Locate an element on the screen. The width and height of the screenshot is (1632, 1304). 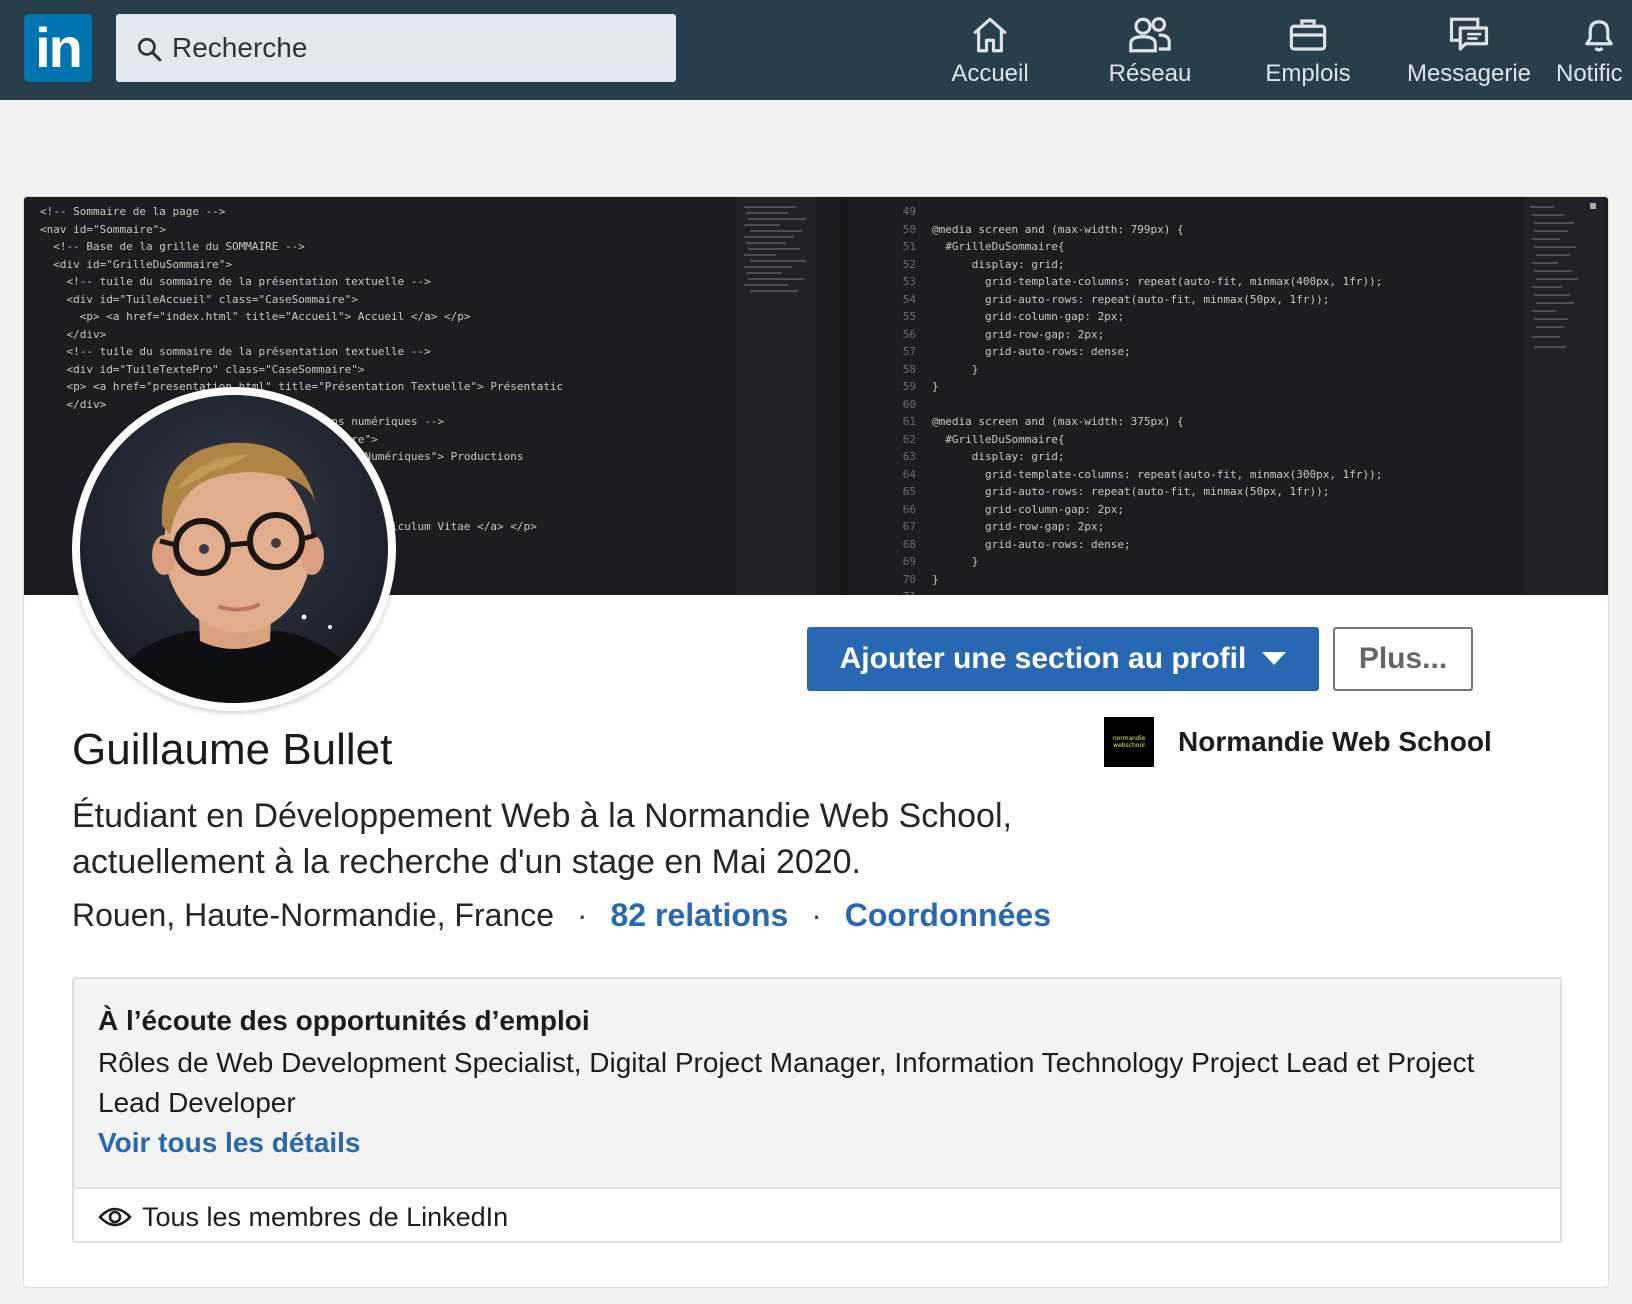
connections-link: 82 relations is located at coordinates (699, 915).